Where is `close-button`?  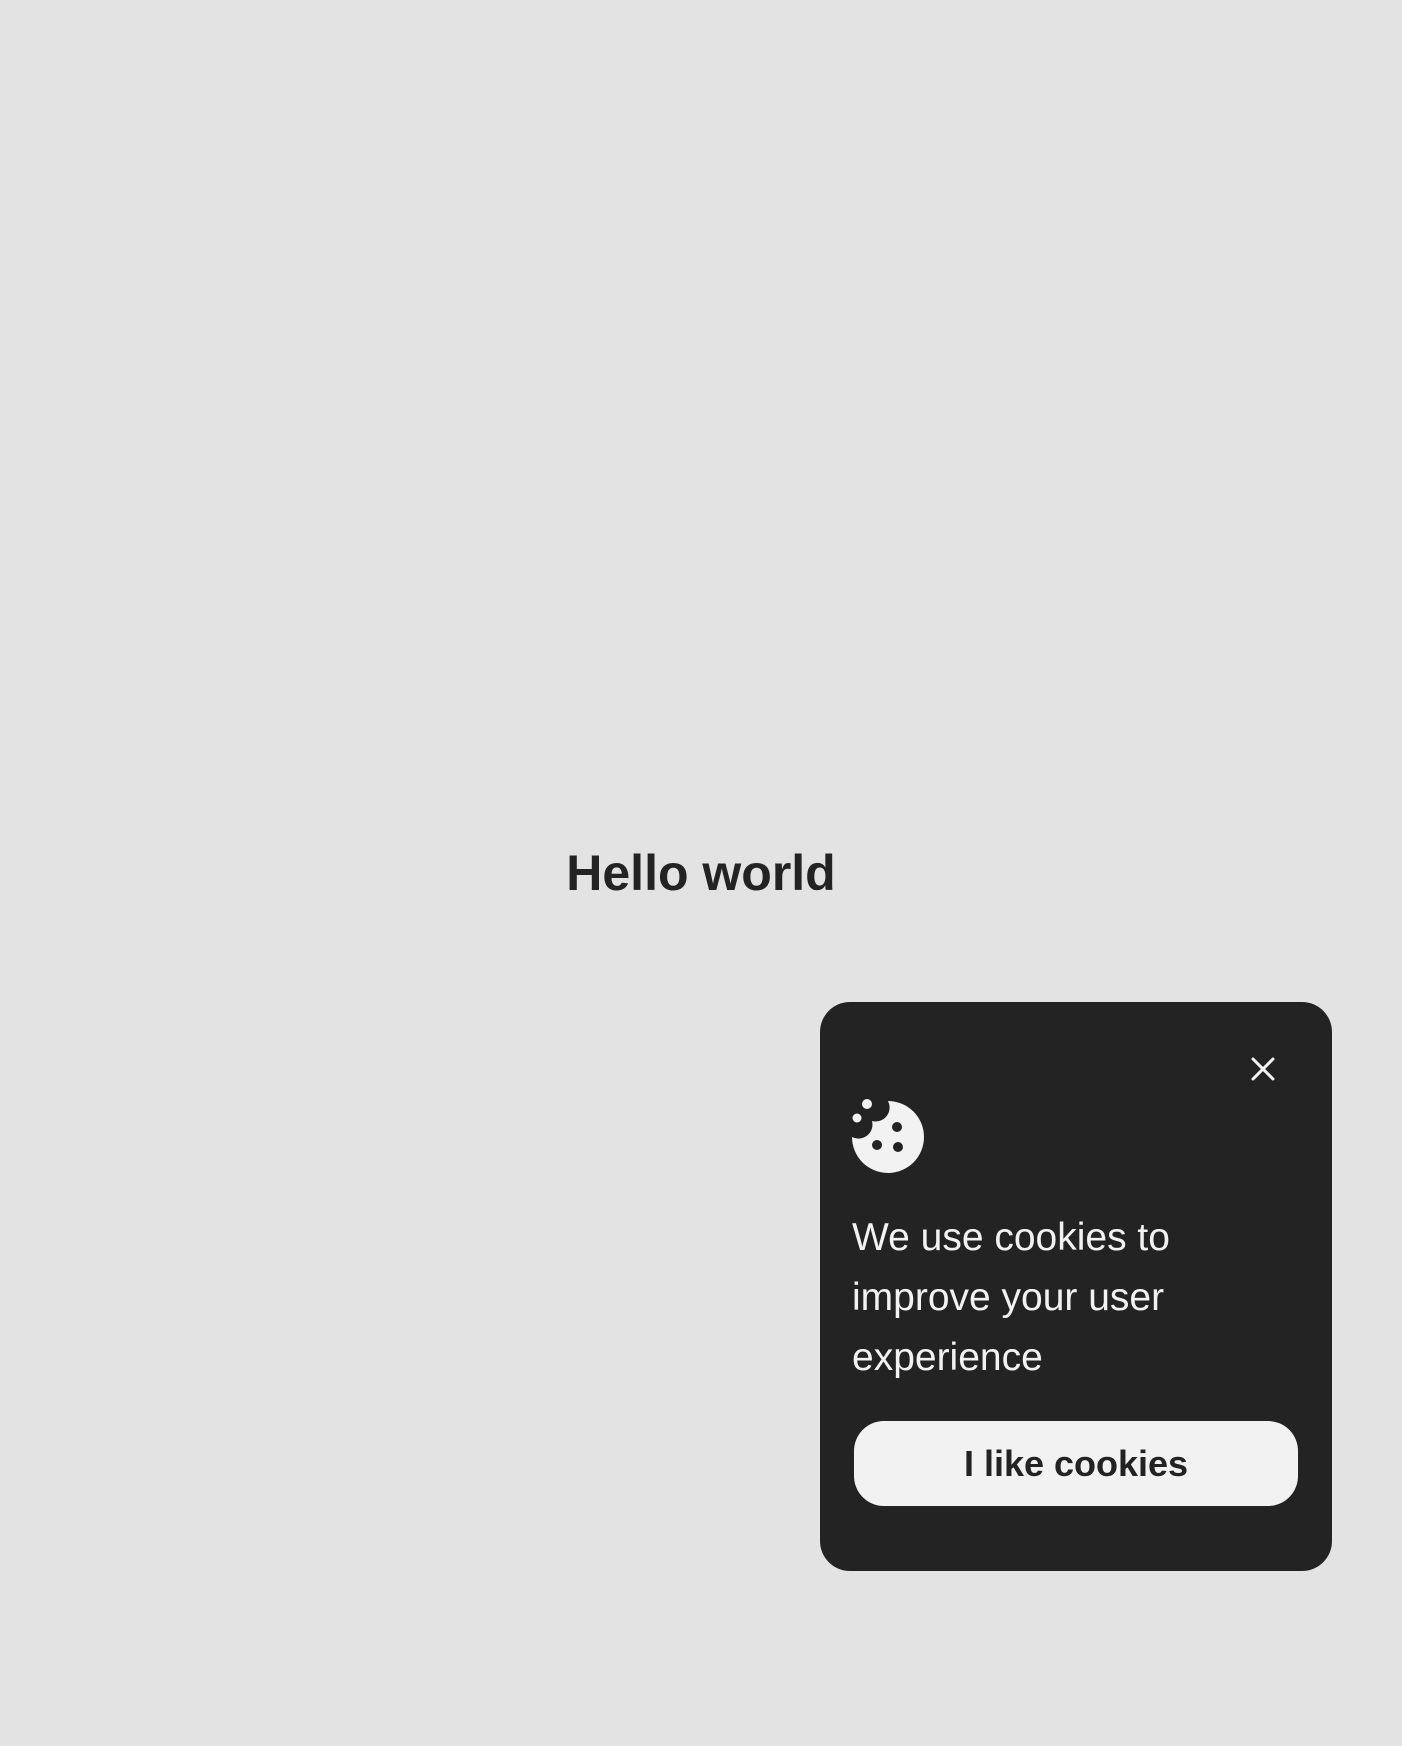 close-button is located at coordinates (1263, 1069).